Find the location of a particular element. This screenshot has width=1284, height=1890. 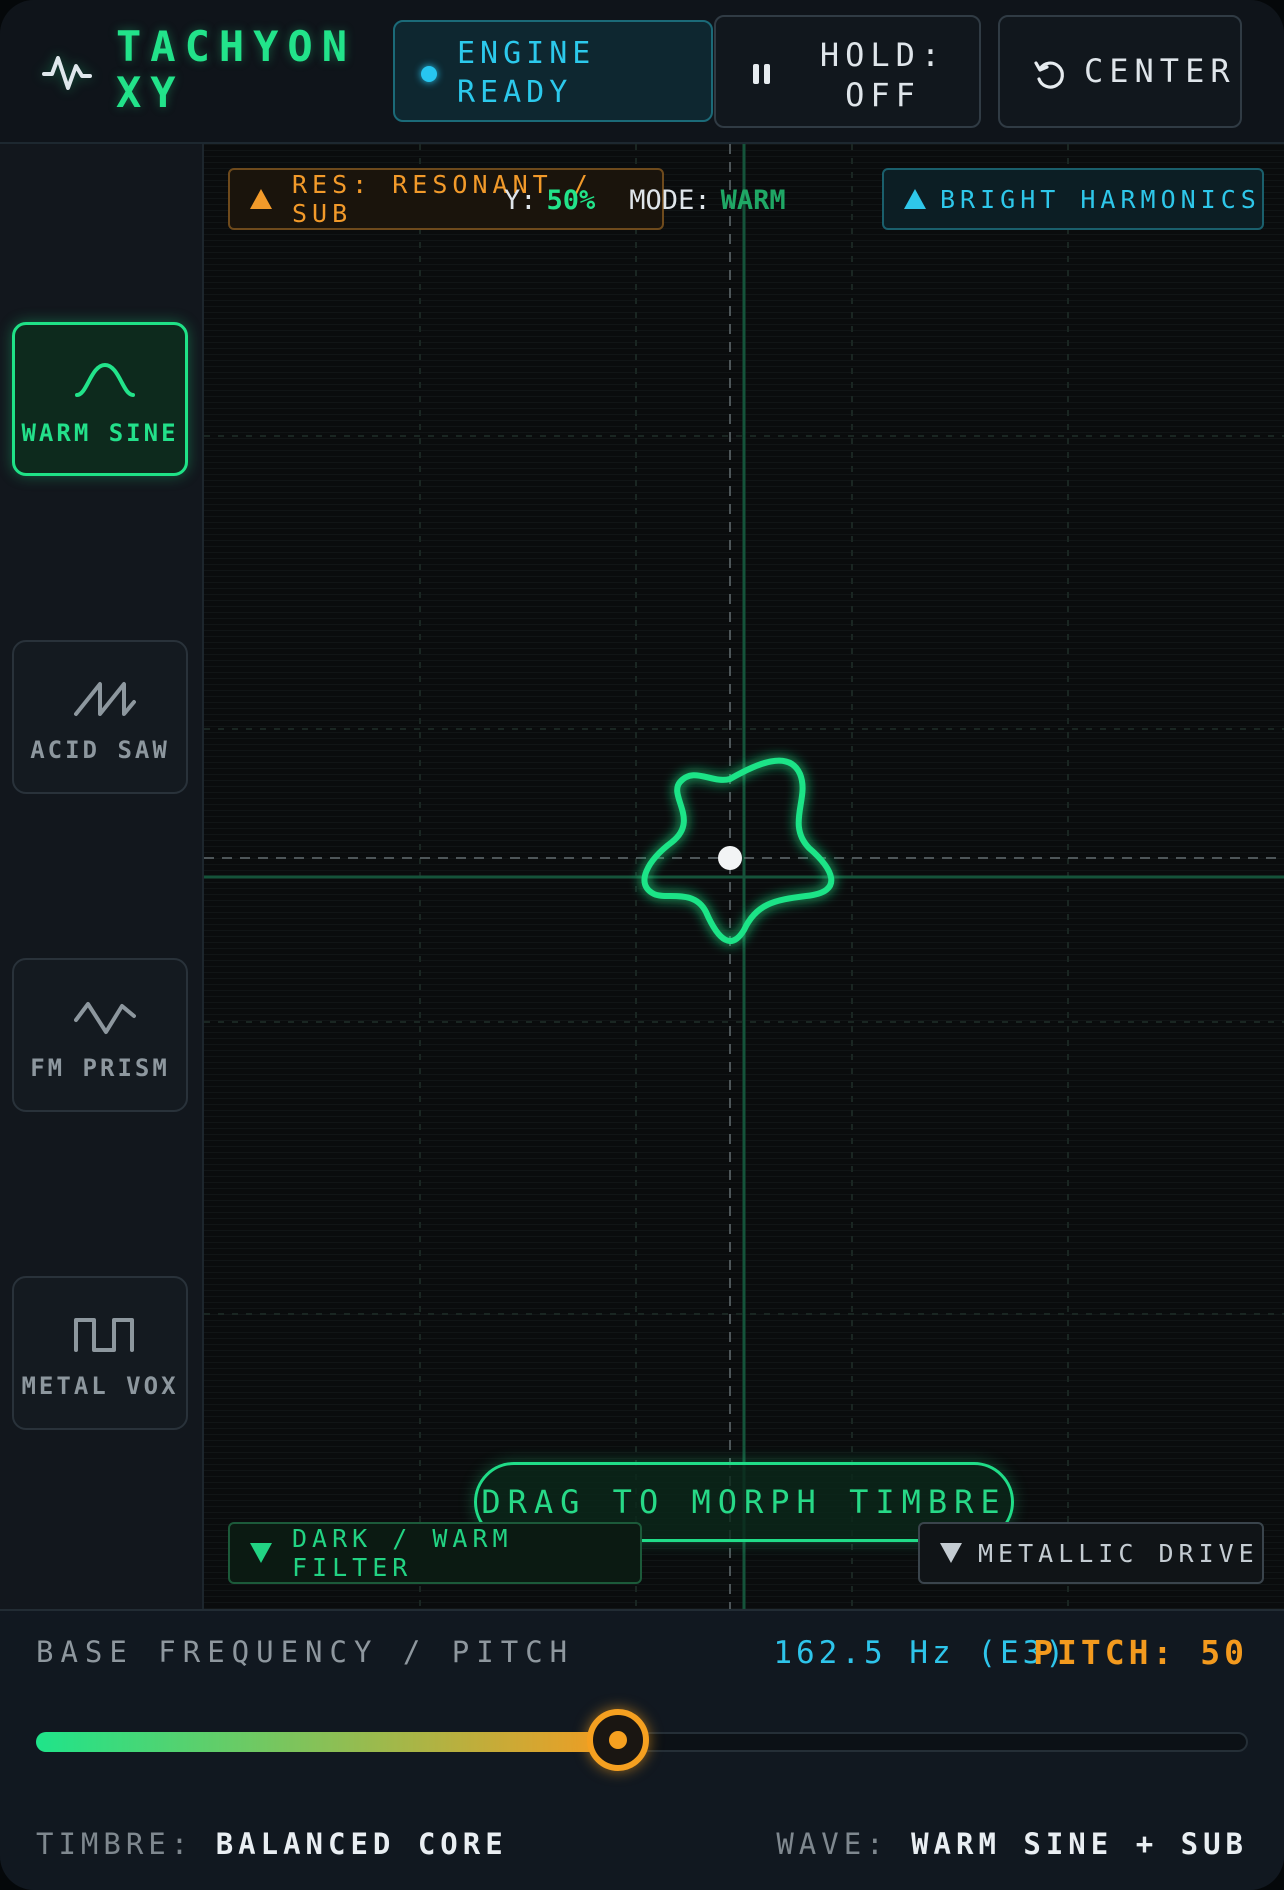

waveform-icon is located at coordinates (67, 73).